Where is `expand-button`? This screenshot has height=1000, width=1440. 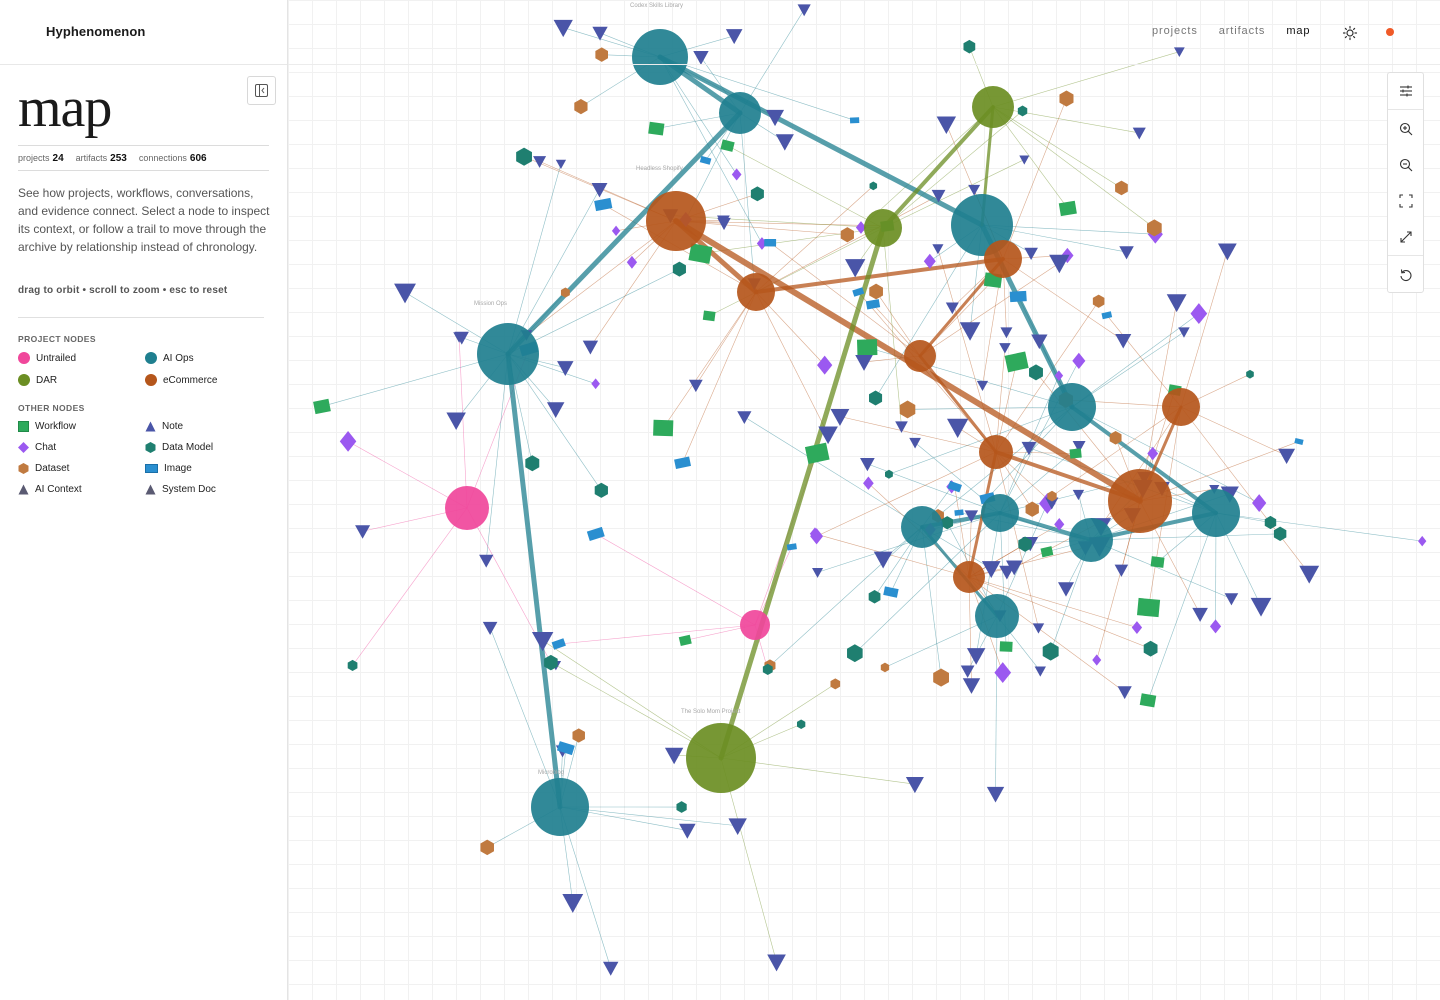 expand-button is located at coordinates (1405, 237).